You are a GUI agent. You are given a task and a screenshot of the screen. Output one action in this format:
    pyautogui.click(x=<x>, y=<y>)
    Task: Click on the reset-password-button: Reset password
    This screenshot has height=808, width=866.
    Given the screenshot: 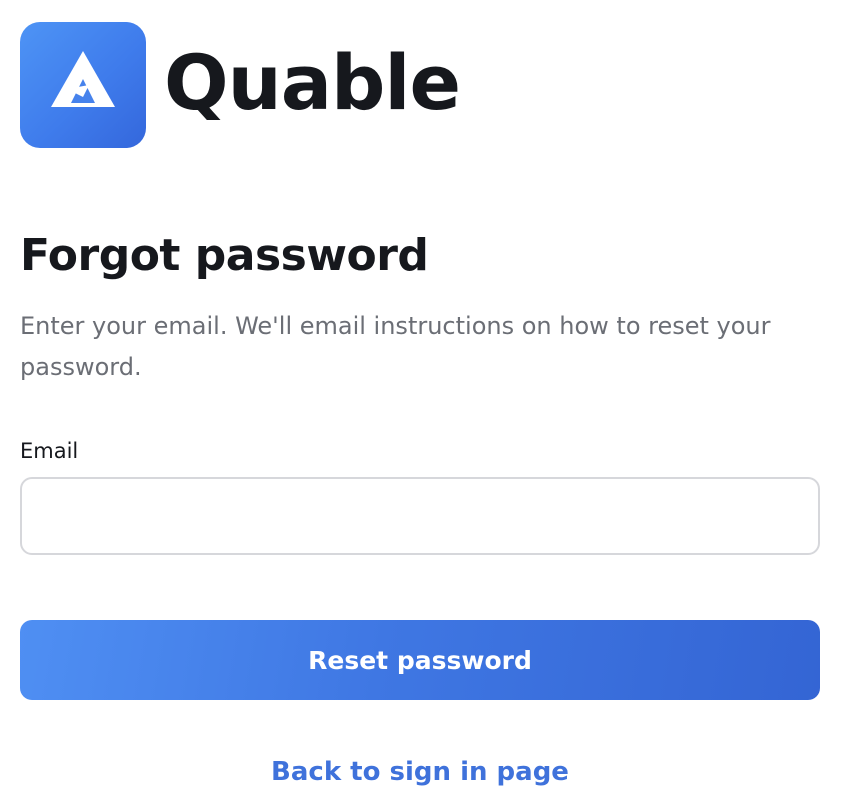 What is the action you would take?
    pyautogui.click(x=420, y=660)
    